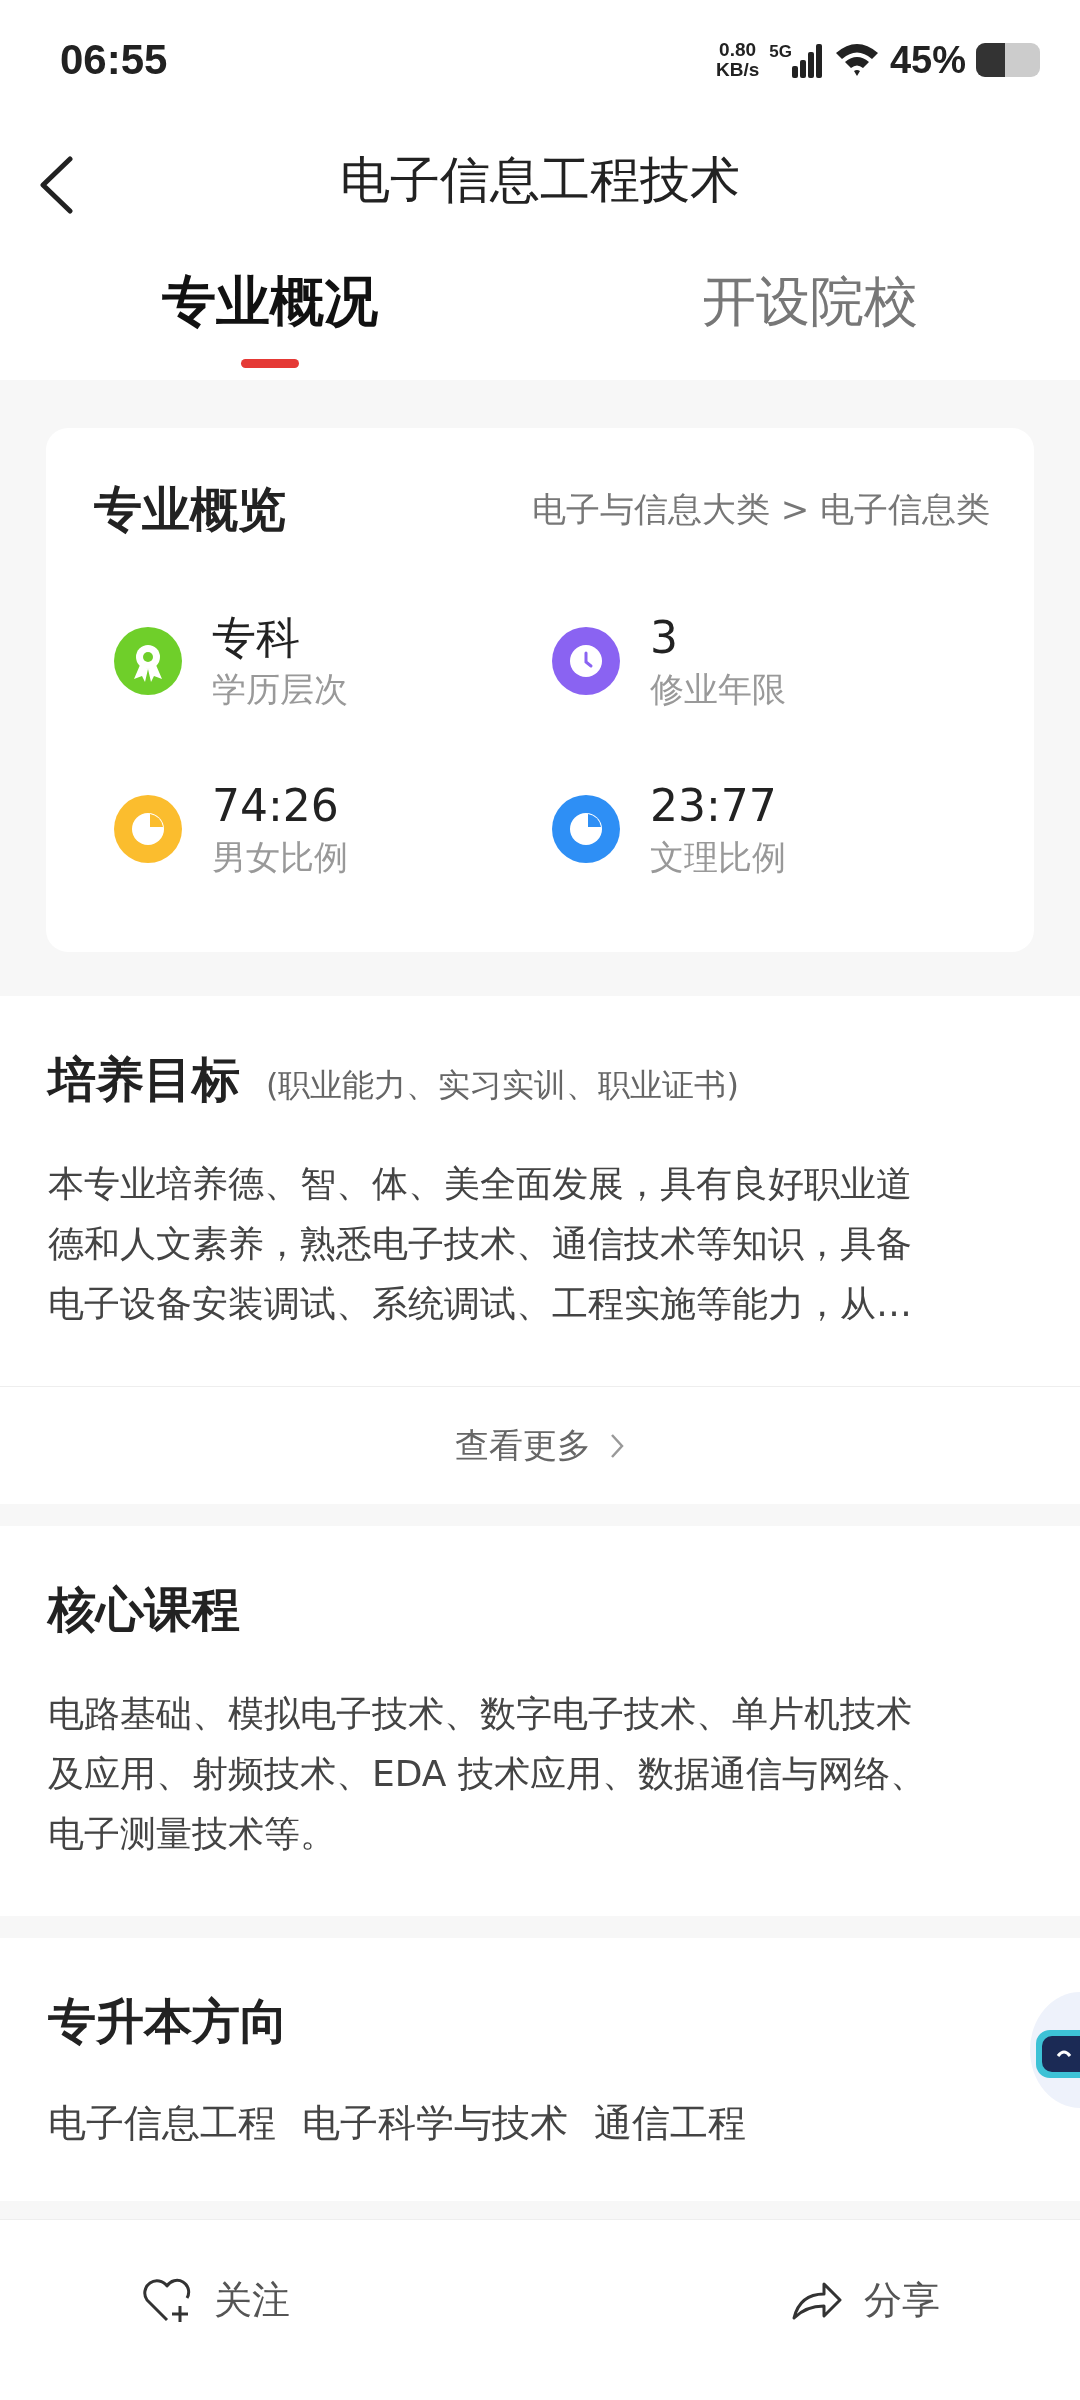 This screenshot has width=1080, height=2400. What do you see at coordinates (256, 638) in the screenshot?
I see `stat-value: 专科` at bounding box center [256, 638].